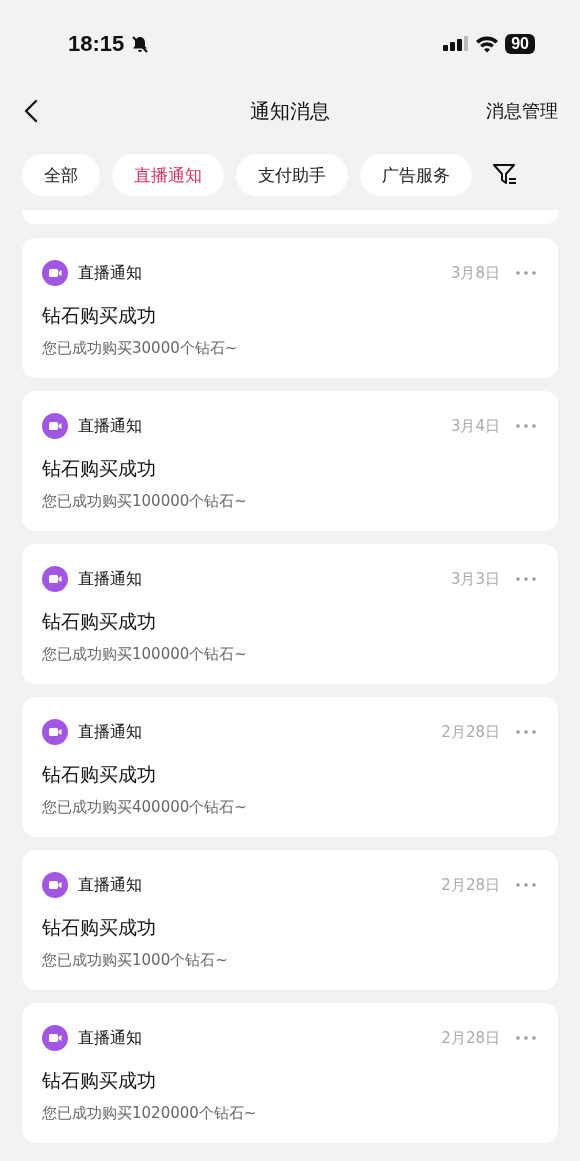 The image size is (580, 1161). I want to click on filter-tab: 直播通知, so click(168, 175).